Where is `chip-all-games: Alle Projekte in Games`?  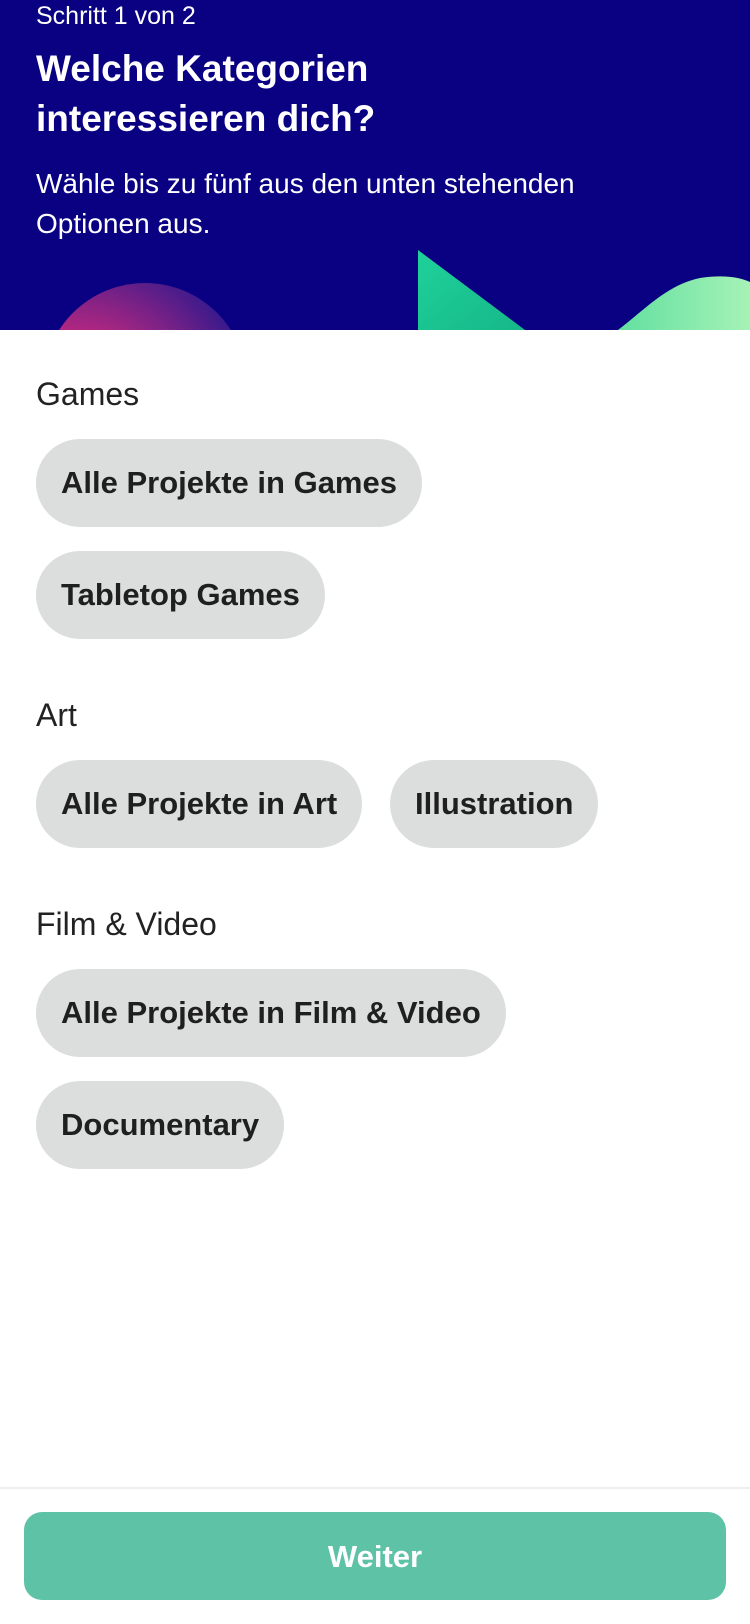
chip-all-games: Alle Projekte in Games is located at coordinates (229, 483).